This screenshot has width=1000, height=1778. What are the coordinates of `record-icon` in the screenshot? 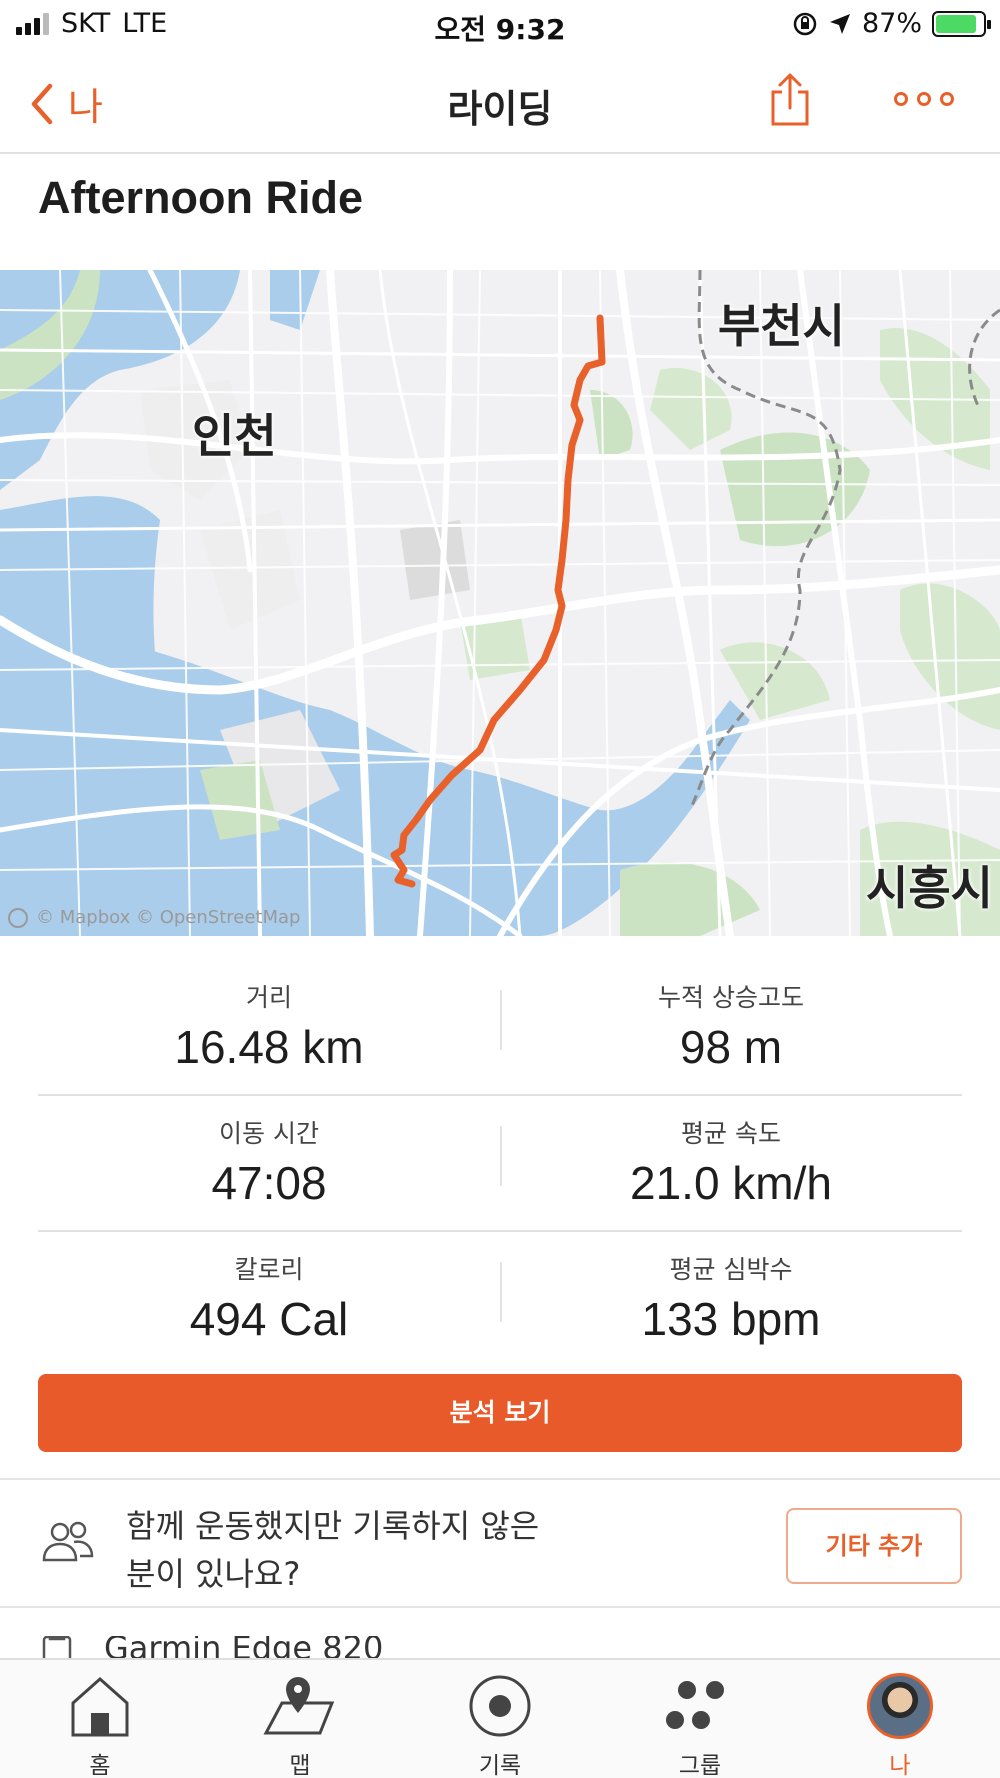 It's located at (500, 1706).